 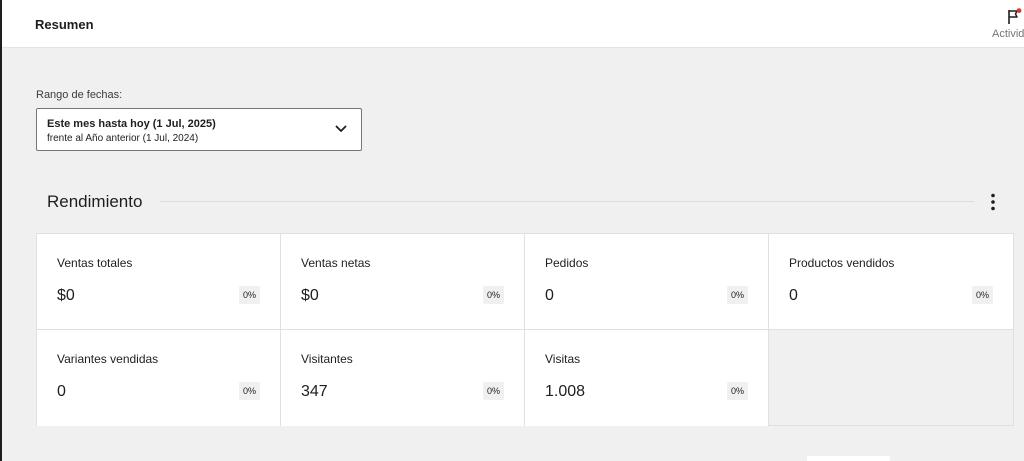 What do you see at coordinates (567, 201) in the screenshot?
I see `section-divider` at bounding box center [567, 201].